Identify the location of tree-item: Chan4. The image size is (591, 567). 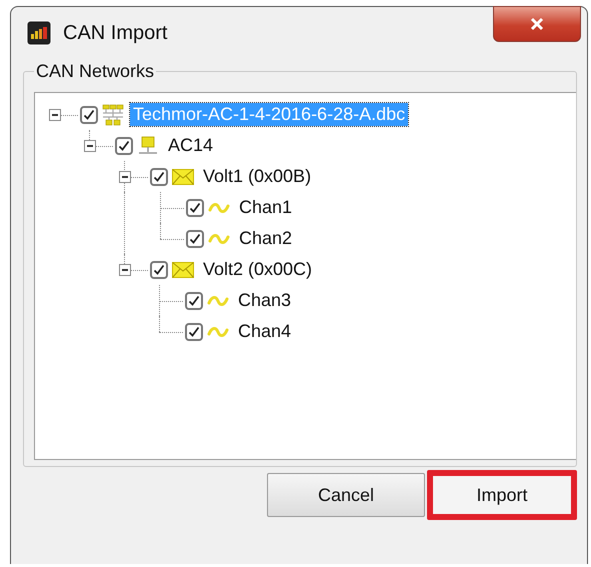
(264, 331).